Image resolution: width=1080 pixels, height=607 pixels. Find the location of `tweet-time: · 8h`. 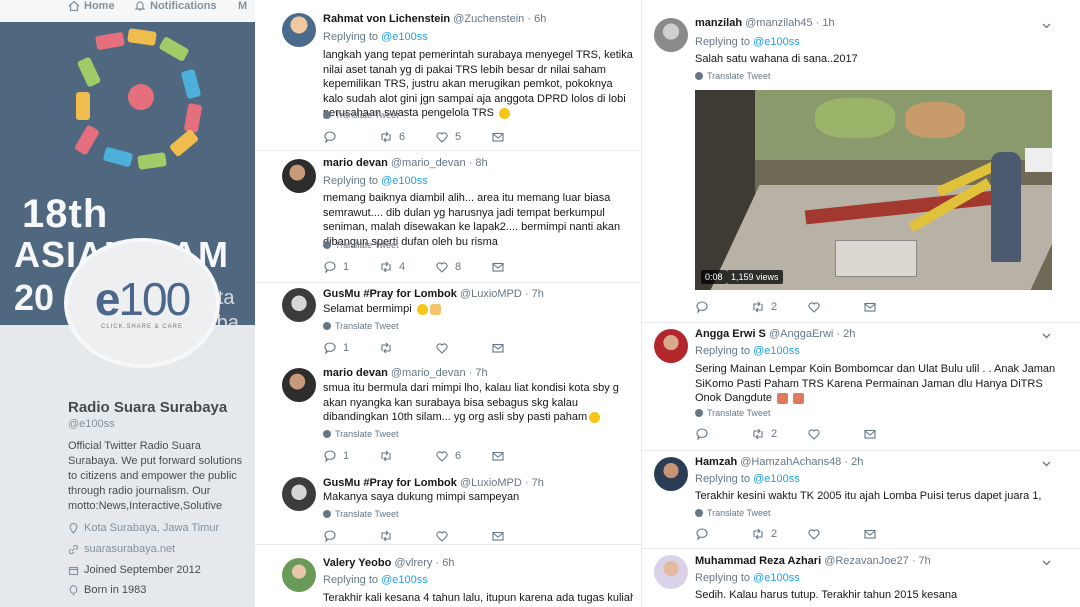

tweet-time: · 8h is located at coordinates (478, 163).